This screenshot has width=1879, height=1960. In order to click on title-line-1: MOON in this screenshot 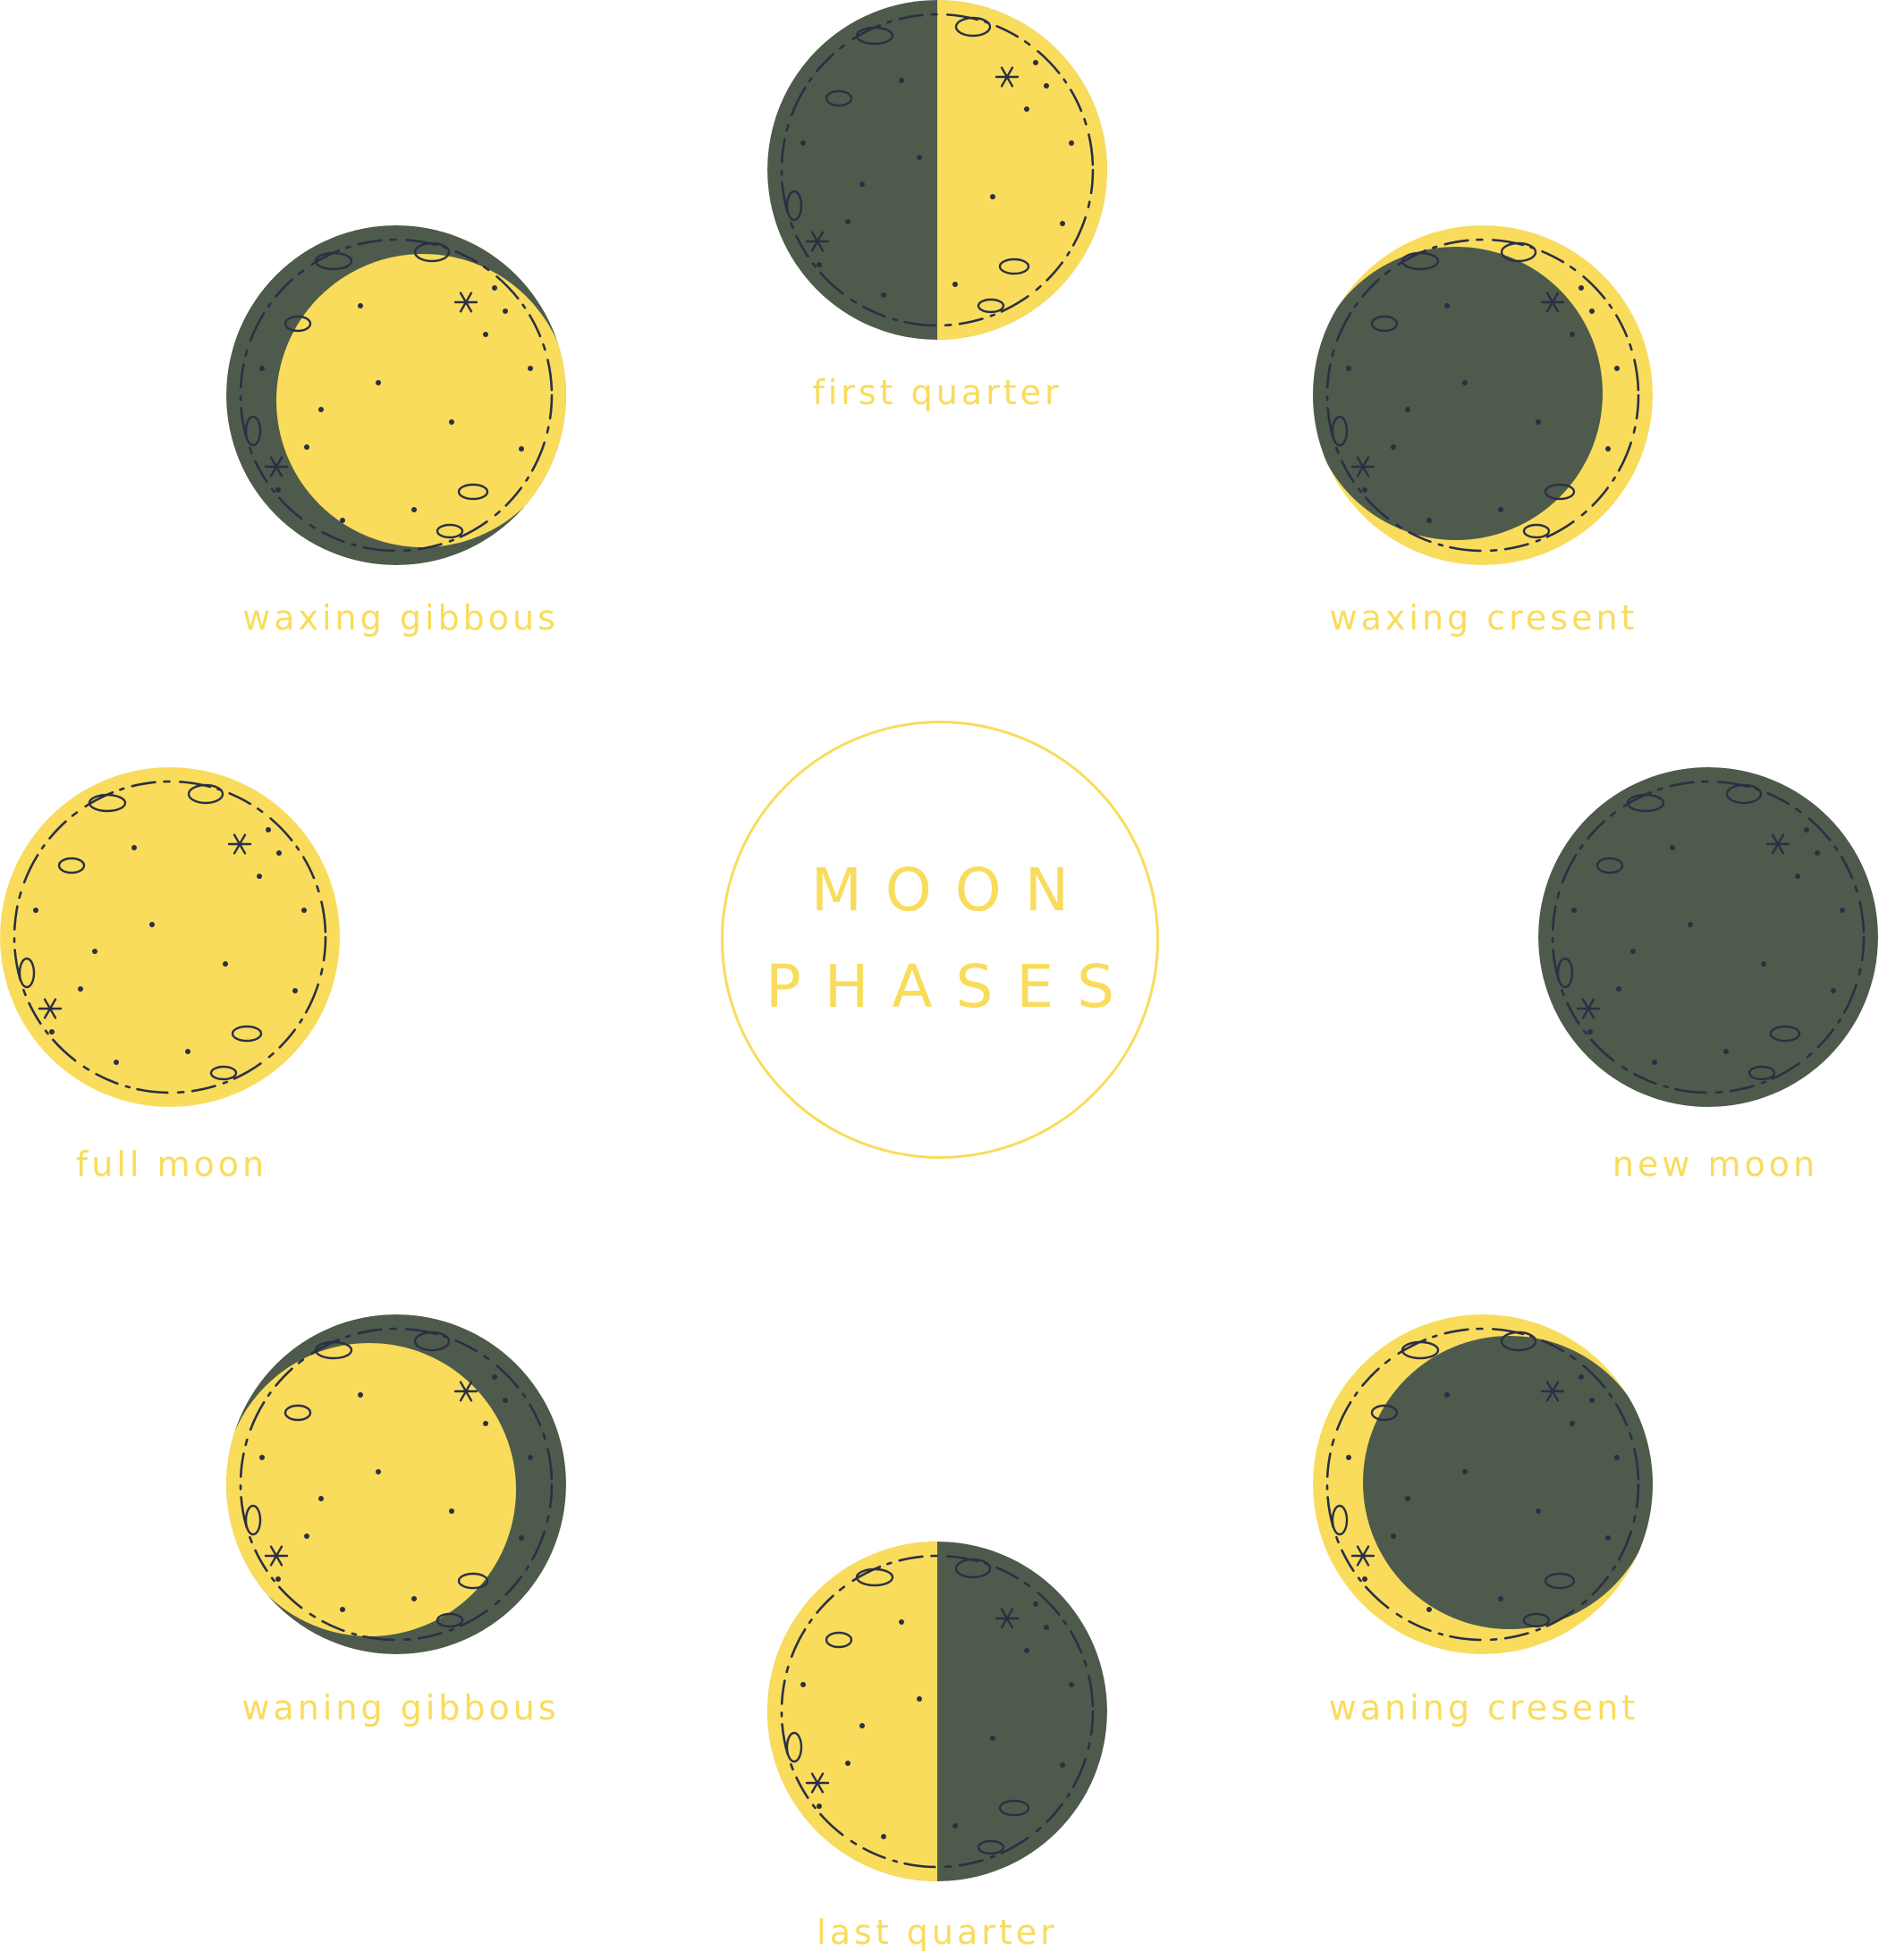, I will do `click(951, 890)`.